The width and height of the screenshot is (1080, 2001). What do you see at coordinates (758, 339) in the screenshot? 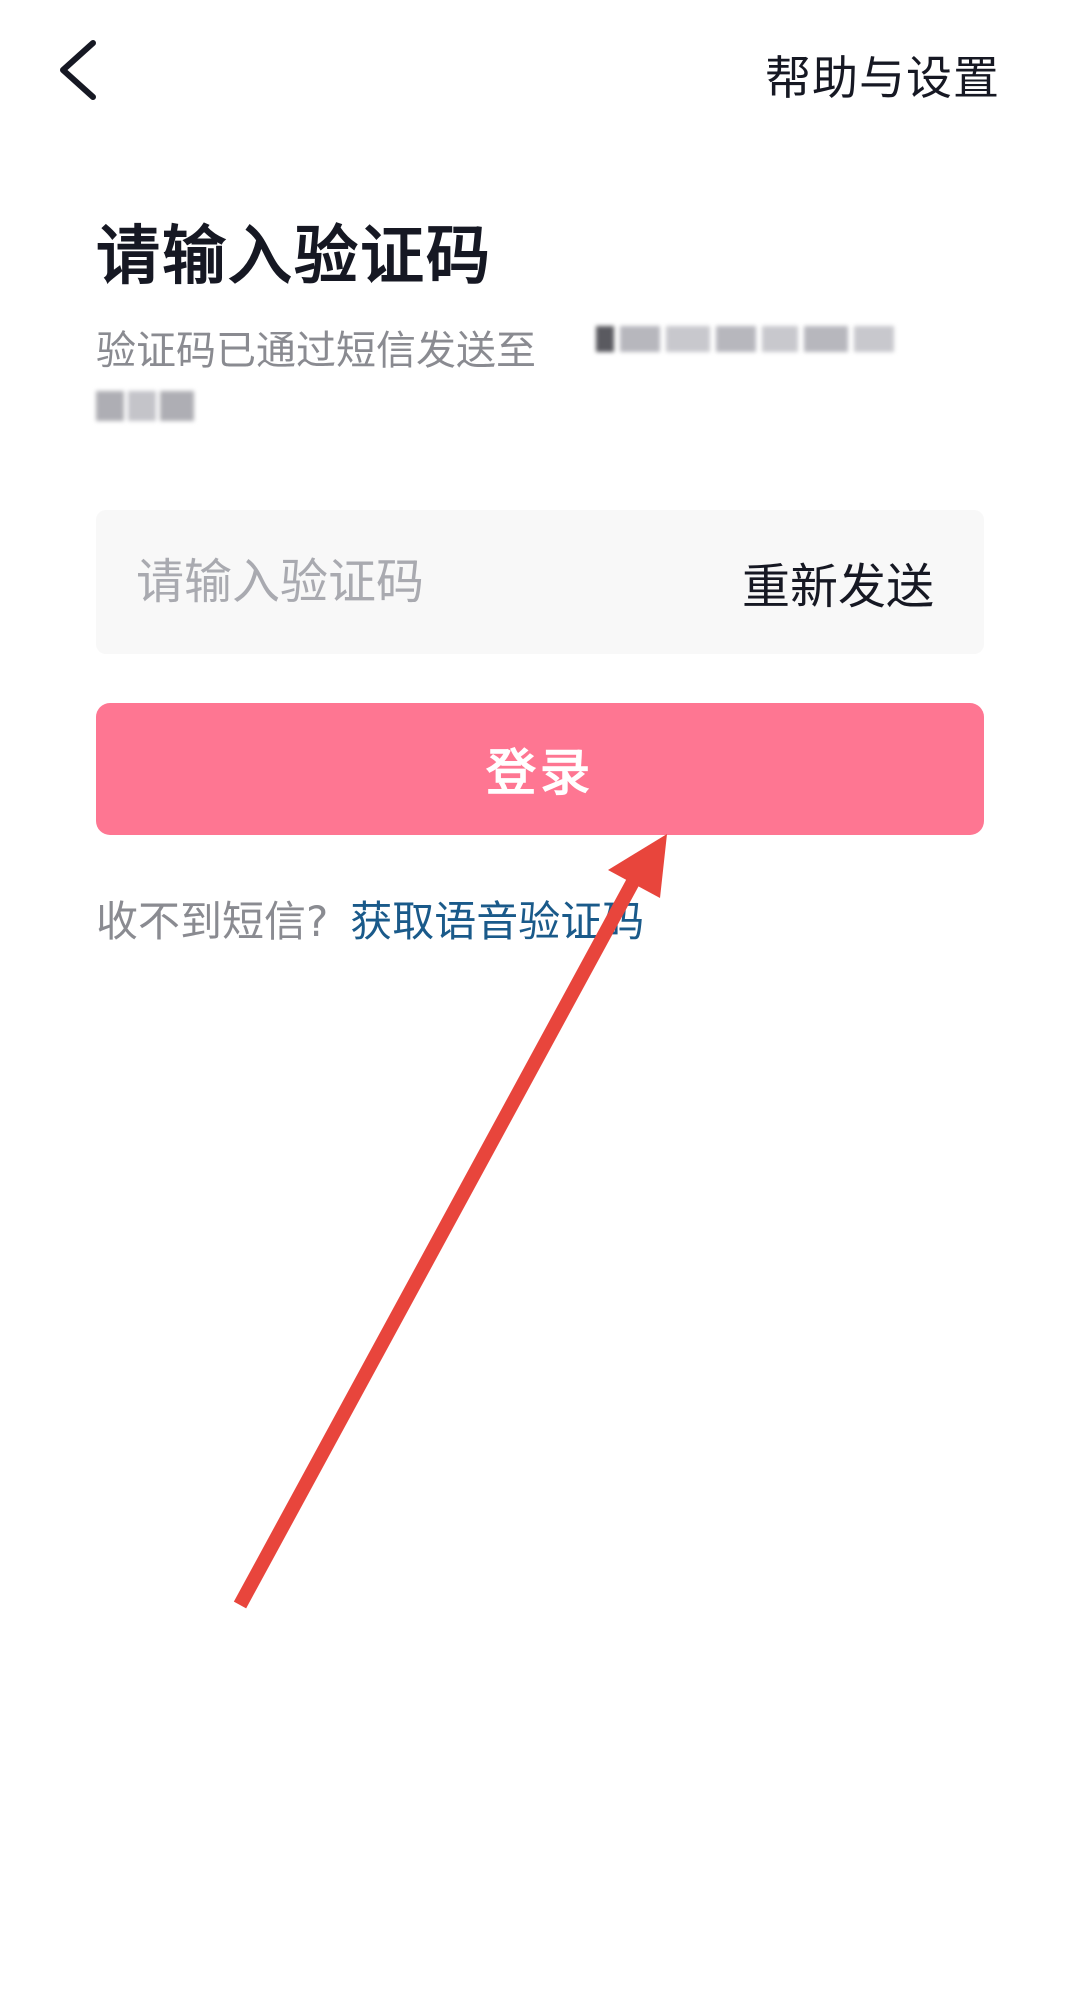
I see `masked-phone-number` at bounding box center [758, 339].